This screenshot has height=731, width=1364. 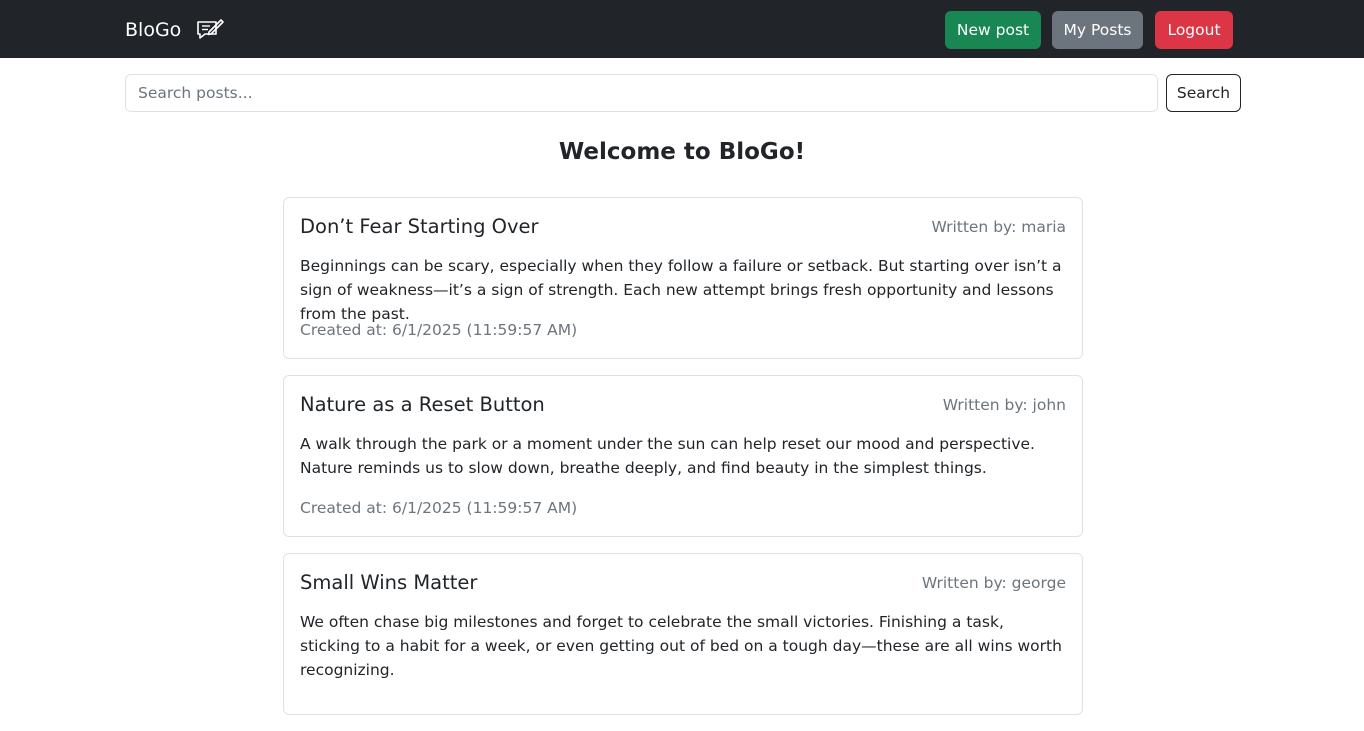 What do you see at coordinates (993, 30) in the screenshot?
I see `new-post-button: New post` at bounding box center [993, 30].